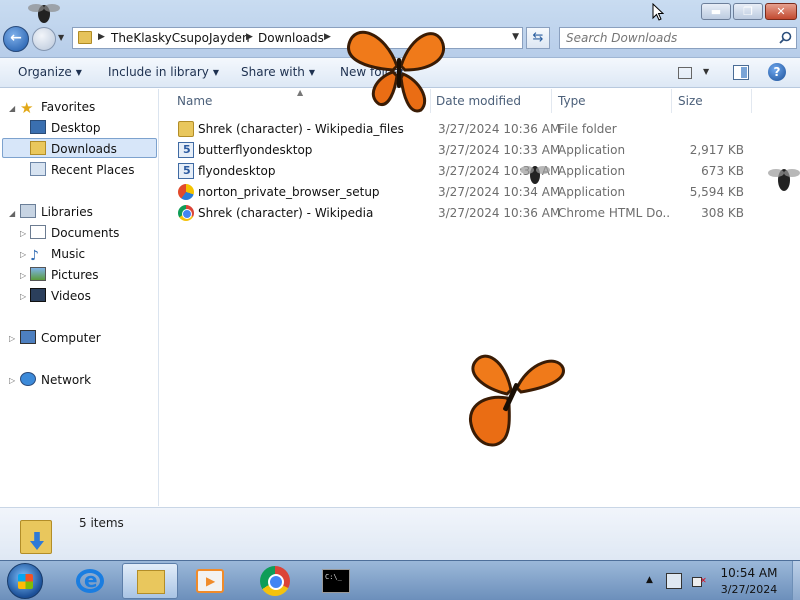  Describe the element at coordinates (777, 72) in the screenshot. I see `help-icon: ?` at that location.